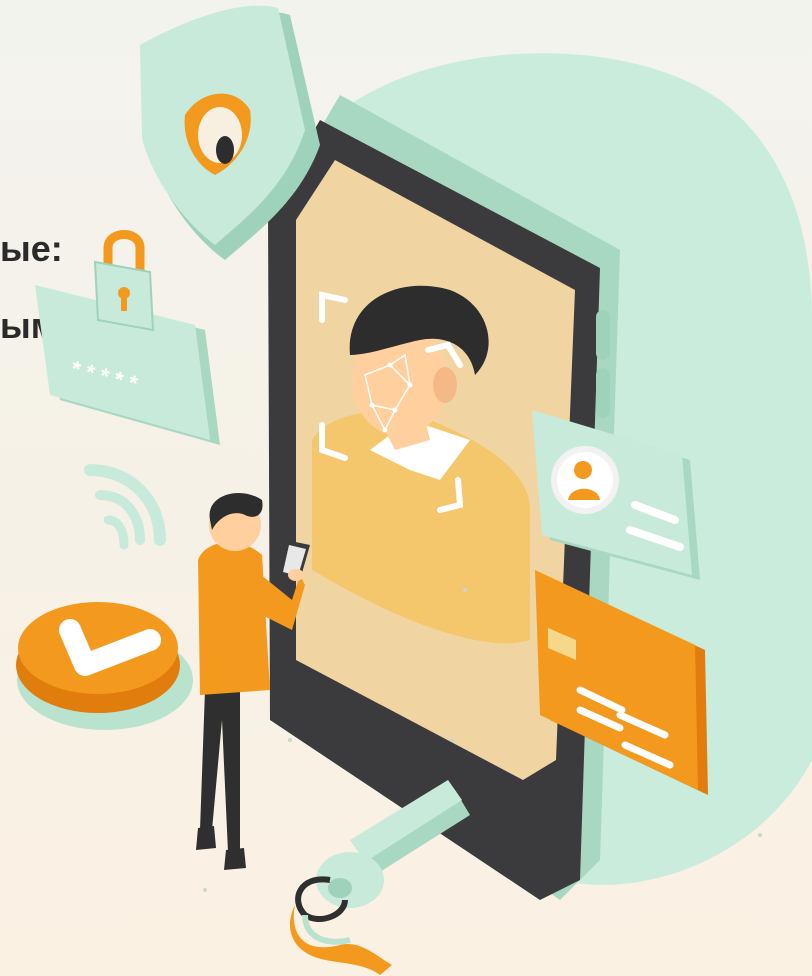 The image size is (812, 976). Describe the element at coordinates (583, 470) in the screenshot. I see `profile-avatar-head` at that location.